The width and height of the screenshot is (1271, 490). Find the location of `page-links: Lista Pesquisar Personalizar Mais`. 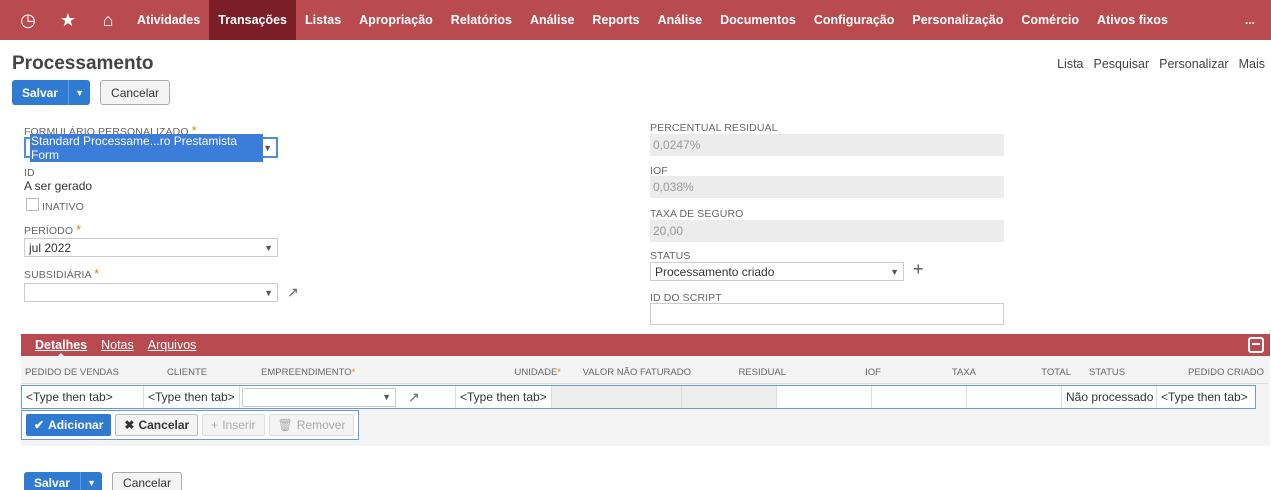

page-links: Lista Pesquisar Personalizar Mais is located at coordinates (1161, 64).